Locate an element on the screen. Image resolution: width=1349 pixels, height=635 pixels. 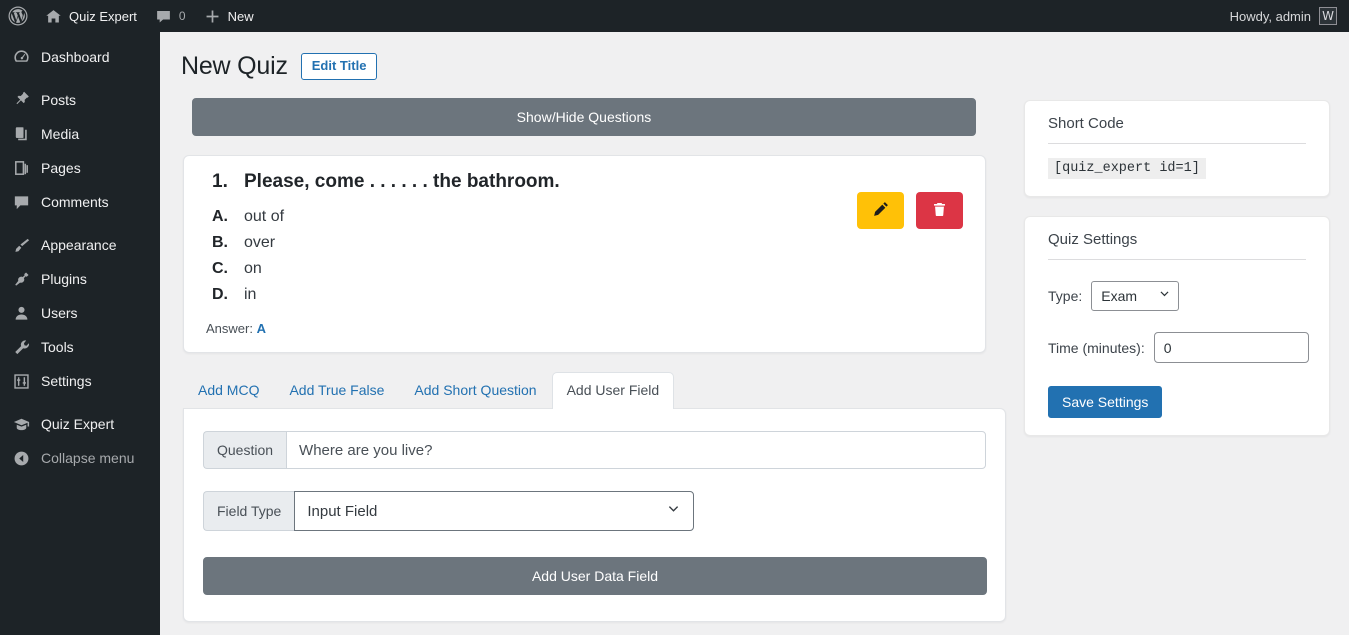
media-icon is located at coordinates (21, 134).